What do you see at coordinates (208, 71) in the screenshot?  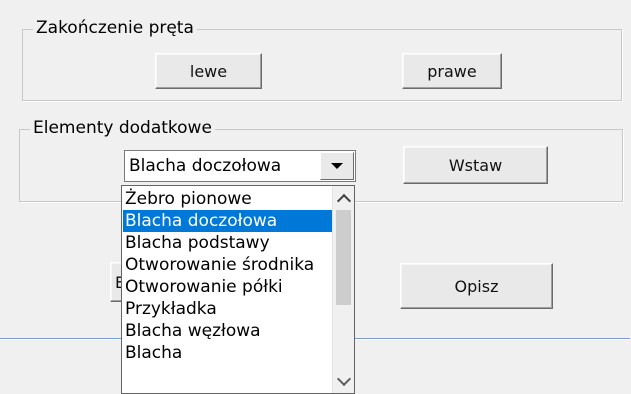 I see `left-end-button: lewe` at bounding box center [208, 71].